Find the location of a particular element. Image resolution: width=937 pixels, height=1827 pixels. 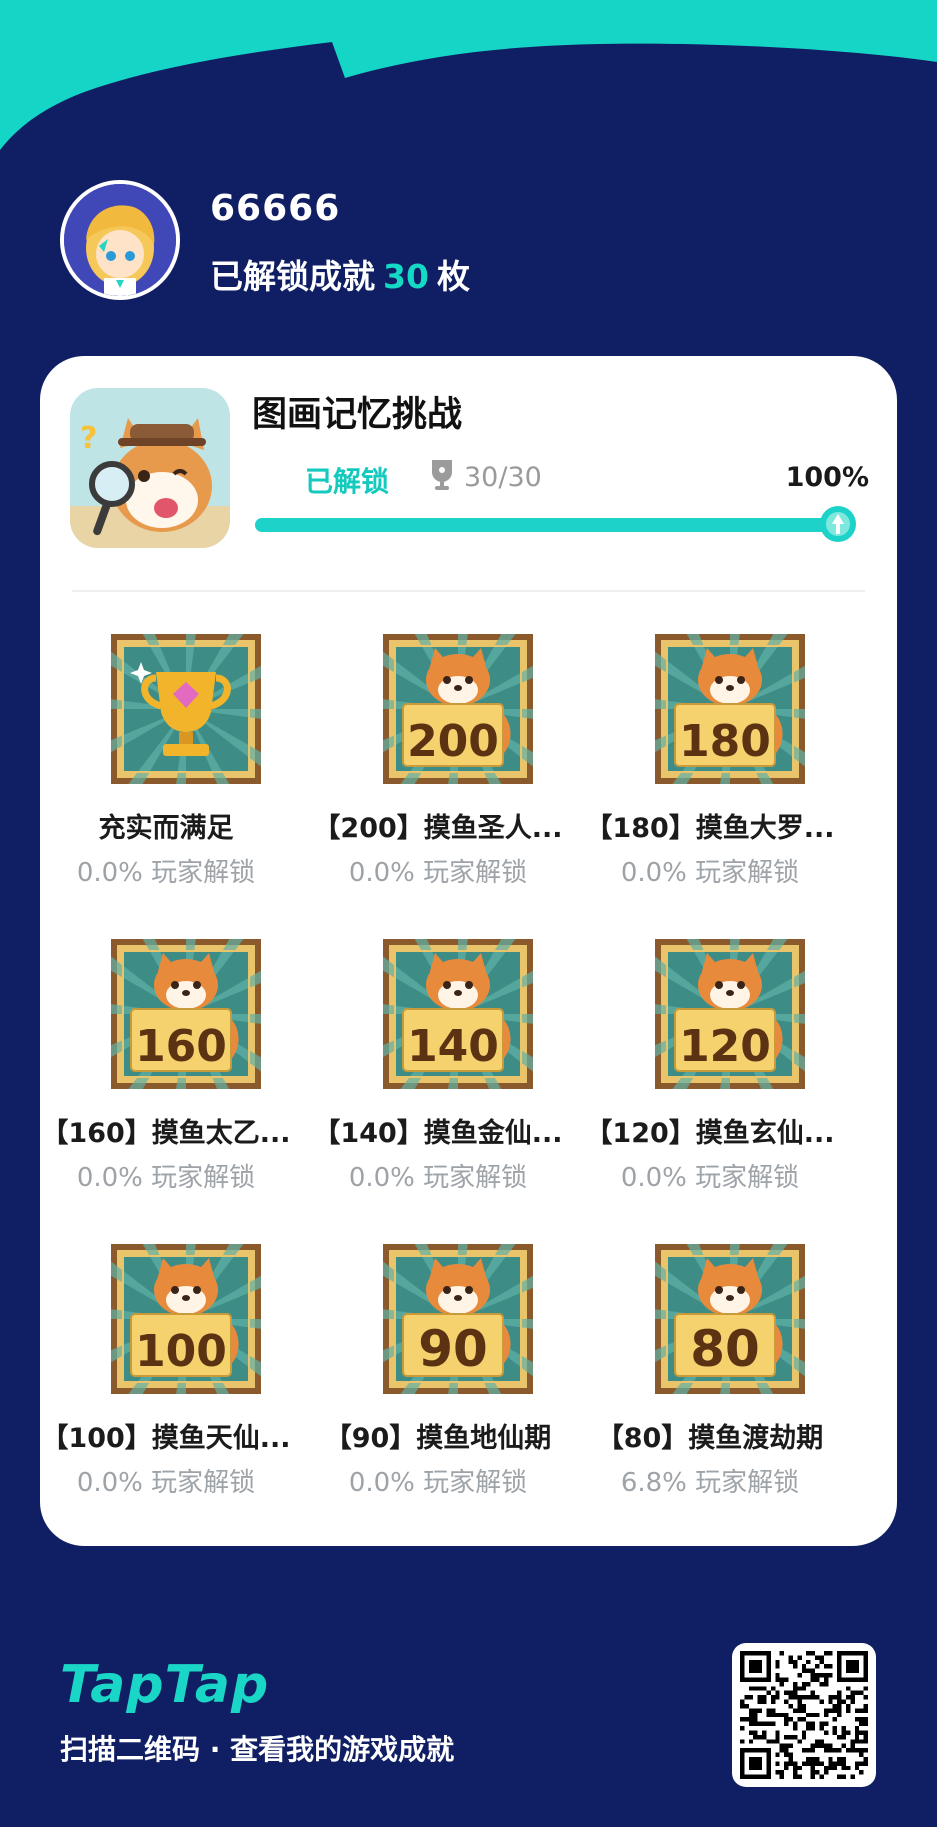

progress-end-icon is located at coordinates (838, 524).